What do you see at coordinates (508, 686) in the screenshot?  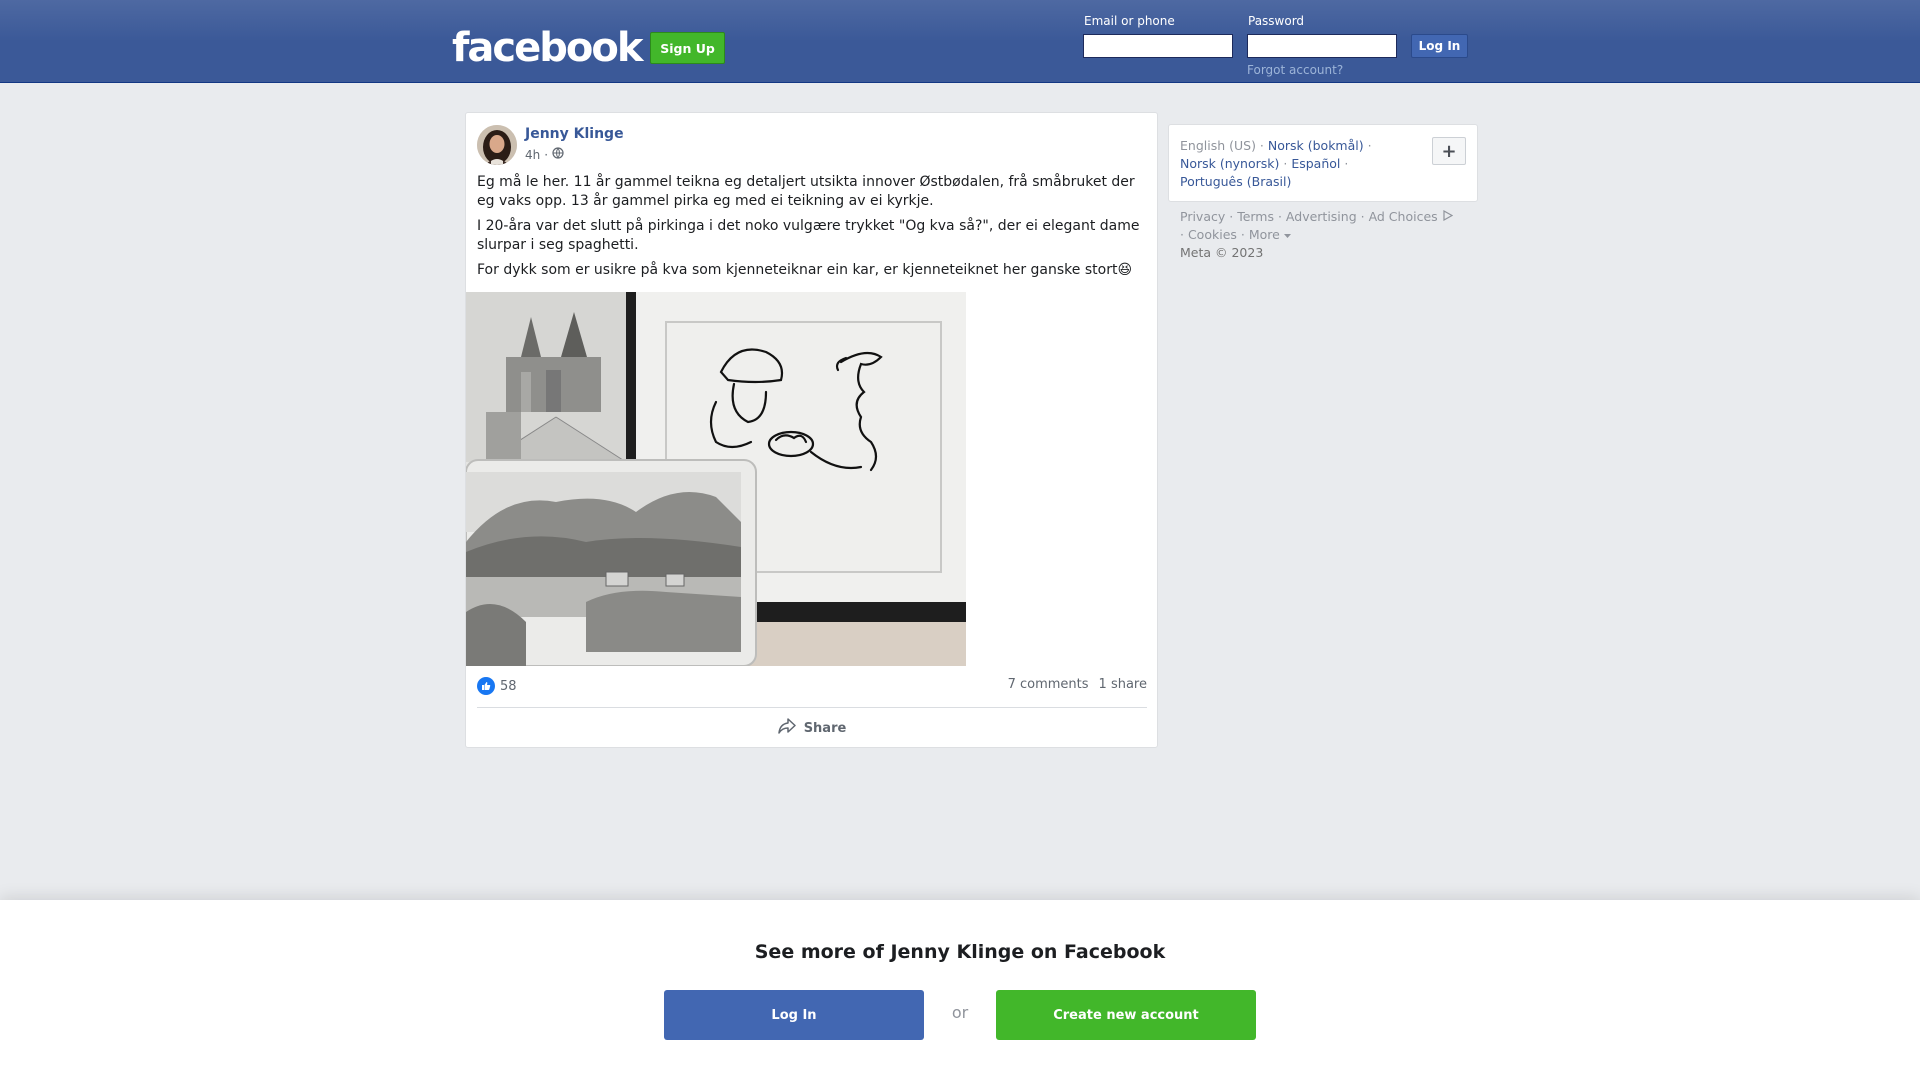 I see `like-count: 58` at bounding box center [508, 686].